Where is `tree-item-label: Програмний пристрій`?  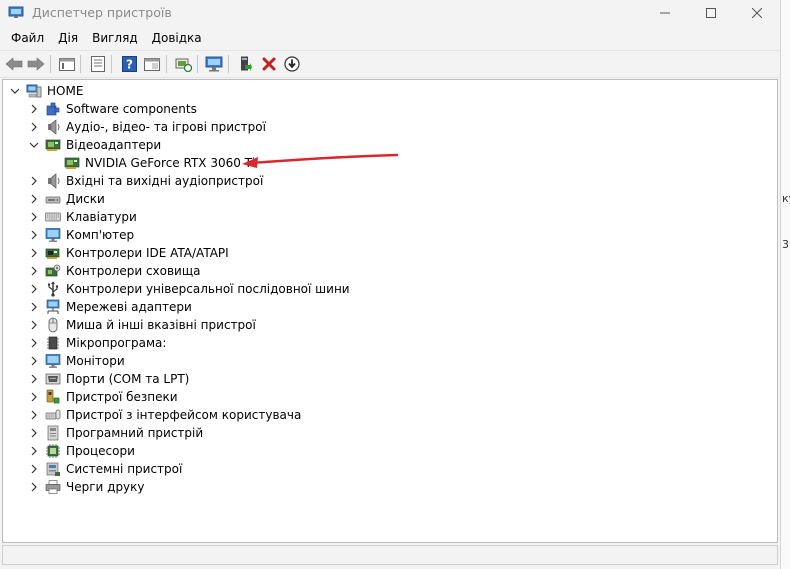 tree-item-label: Програмний пристрій is located at coordinates (135, 433).